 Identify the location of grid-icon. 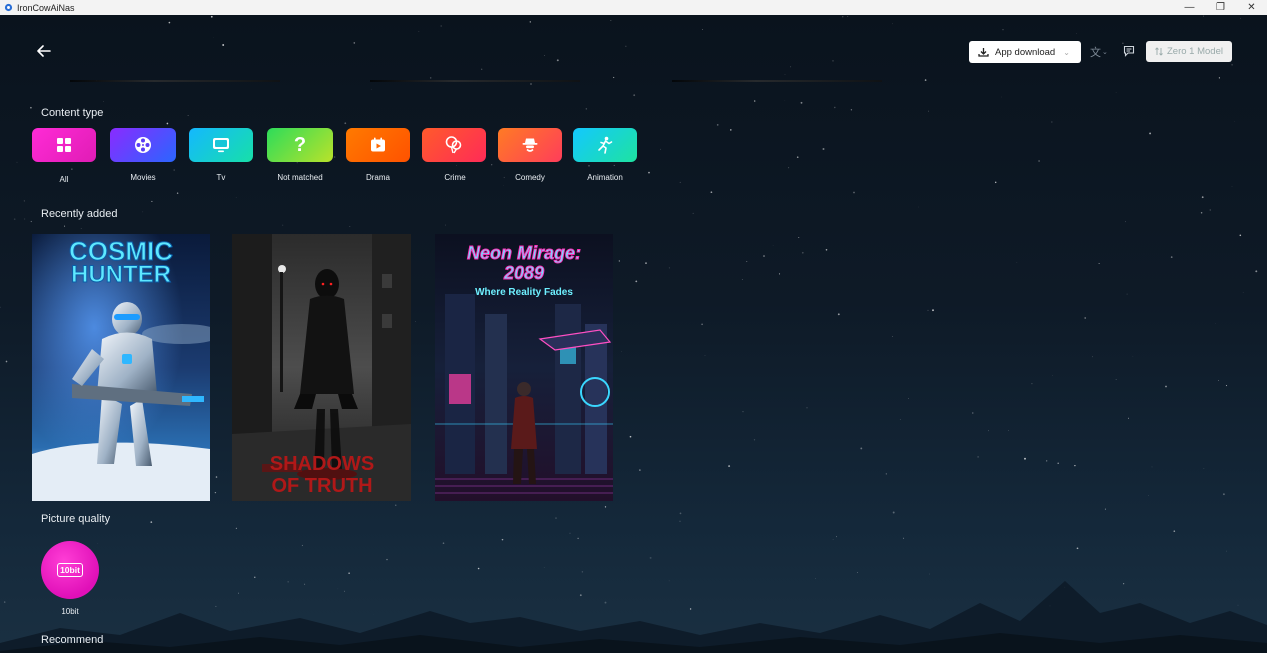
(64, 145).